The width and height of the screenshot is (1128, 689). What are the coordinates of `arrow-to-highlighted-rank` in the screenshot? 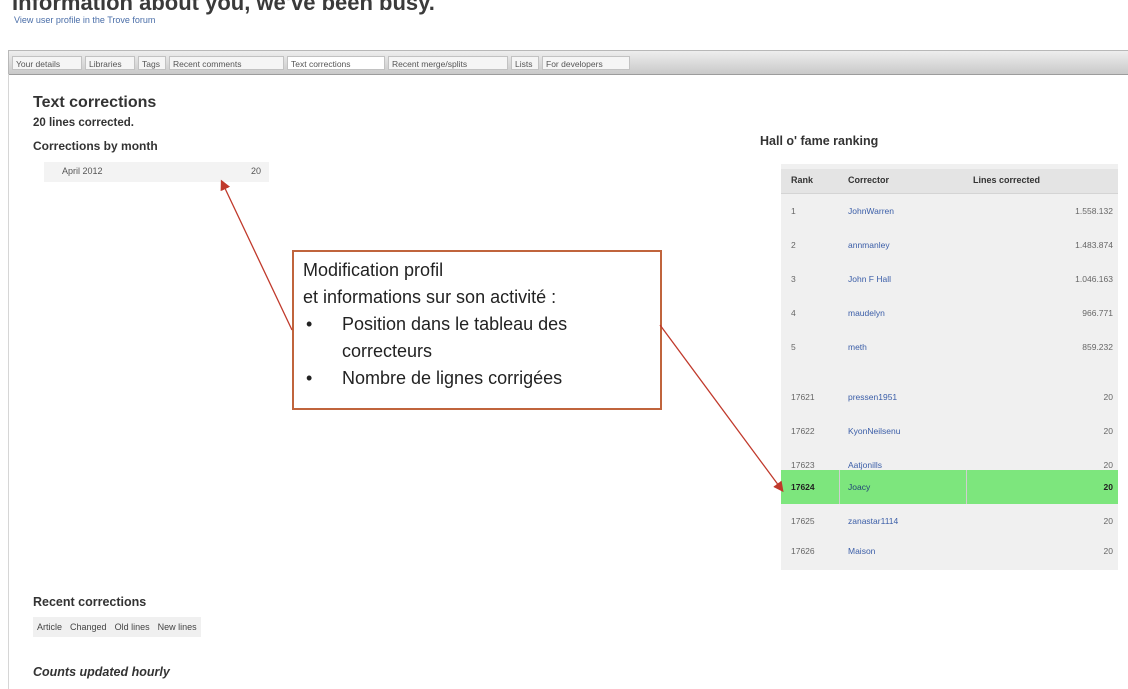 It's located at (721, 408).